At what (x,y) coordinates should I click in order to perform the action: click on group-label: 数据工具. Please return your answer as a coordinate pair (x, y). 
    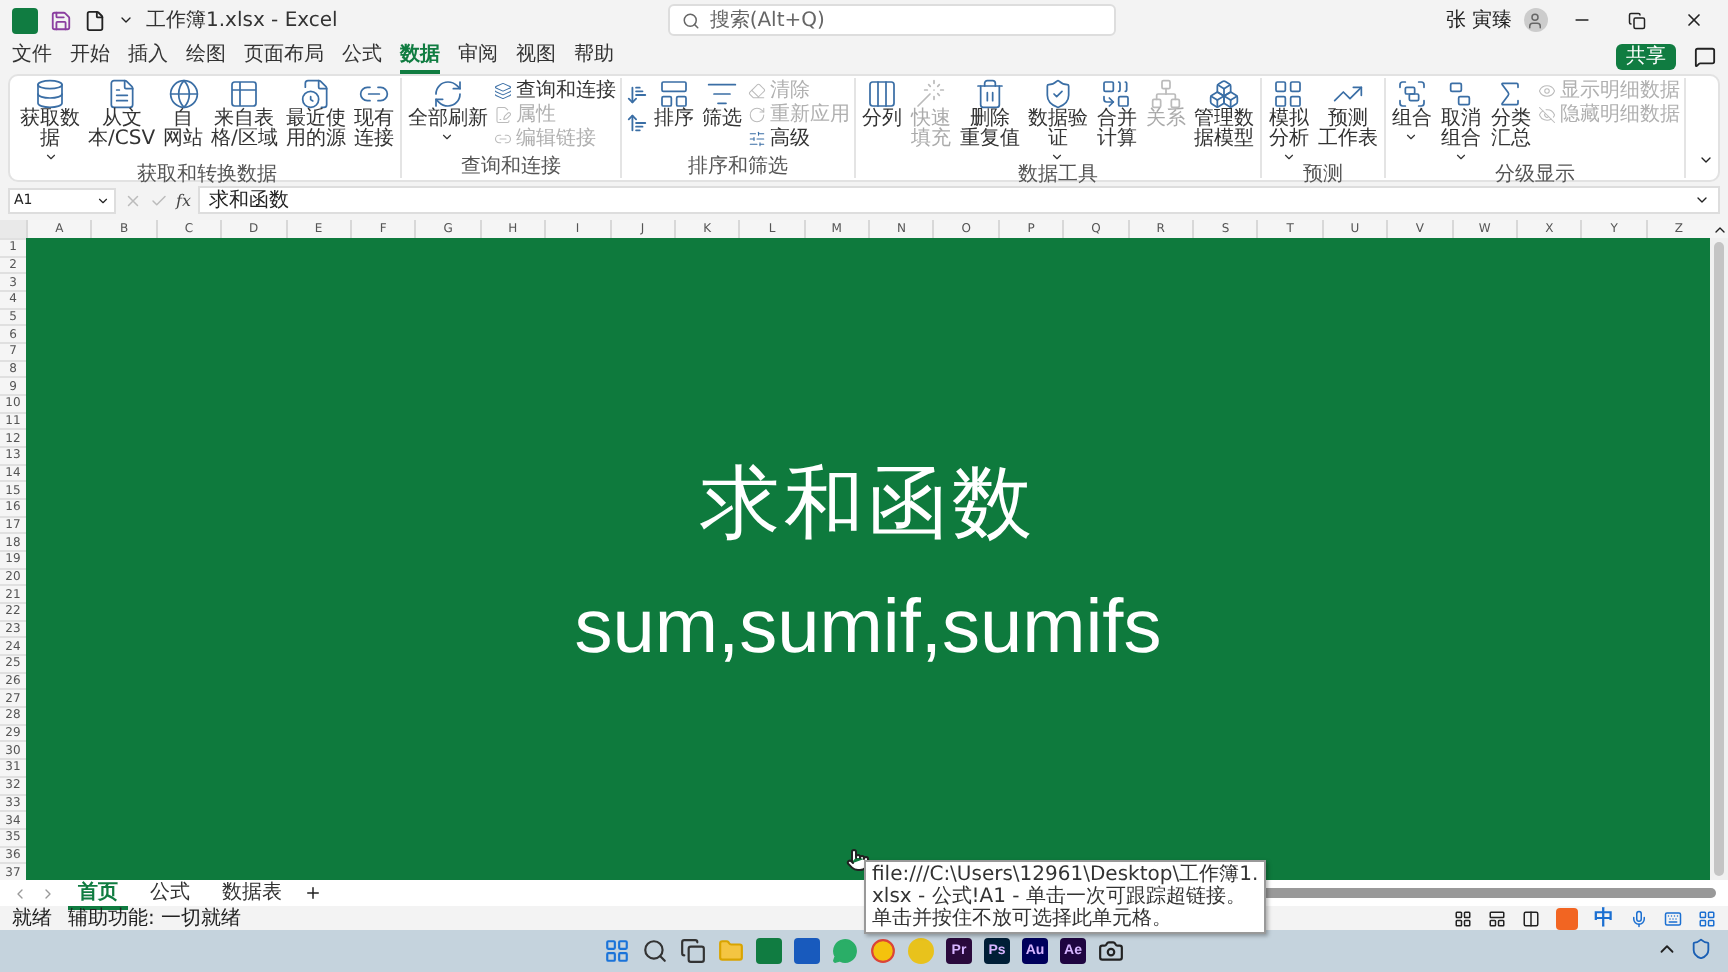
    Looking at the image, I should click on (1057, 175).